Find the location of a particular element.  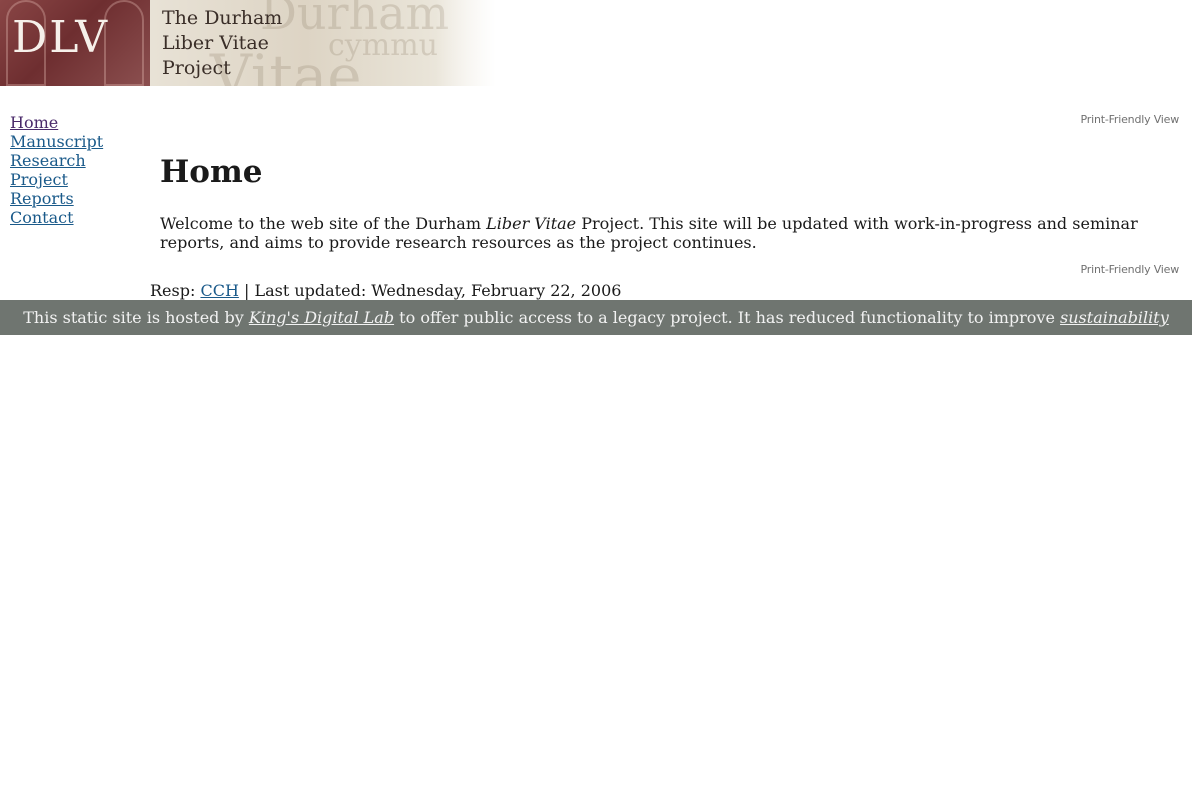

banner-title: The Durham Liber Vitae Project is located at coordinates (222, 43).